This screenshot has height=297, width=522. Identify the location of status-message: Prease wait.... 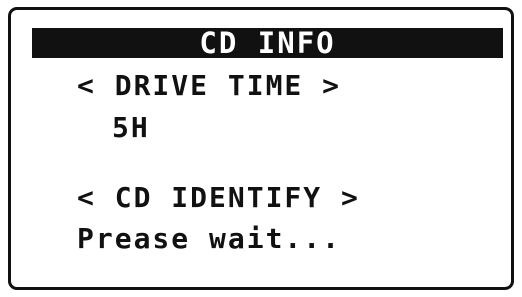
(209, 238).